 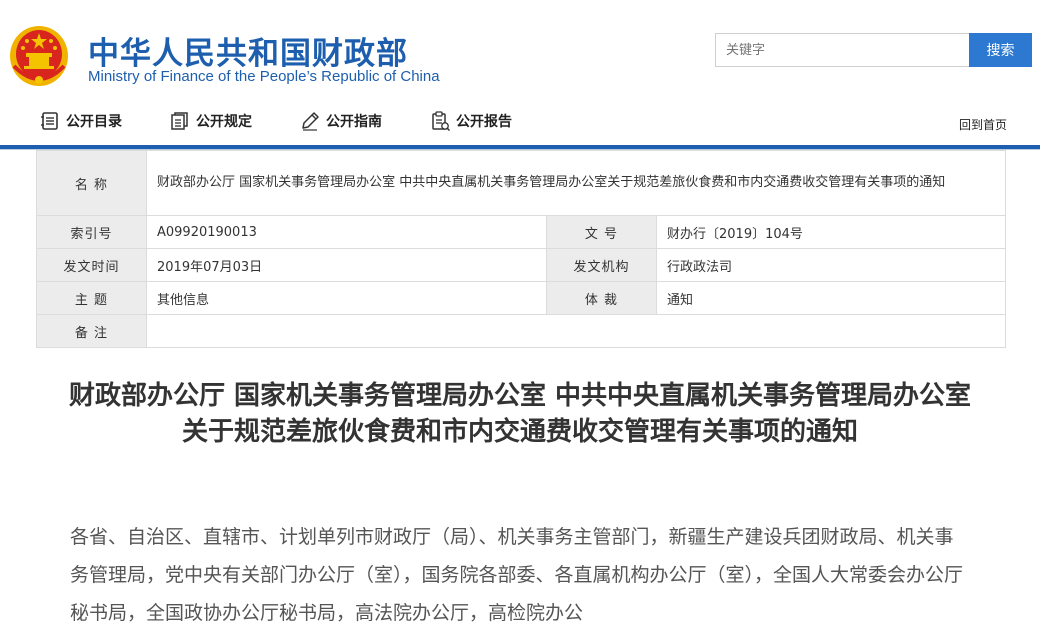 I want to click on meta-topic-label: 主 题, so click(x=91, y=298).